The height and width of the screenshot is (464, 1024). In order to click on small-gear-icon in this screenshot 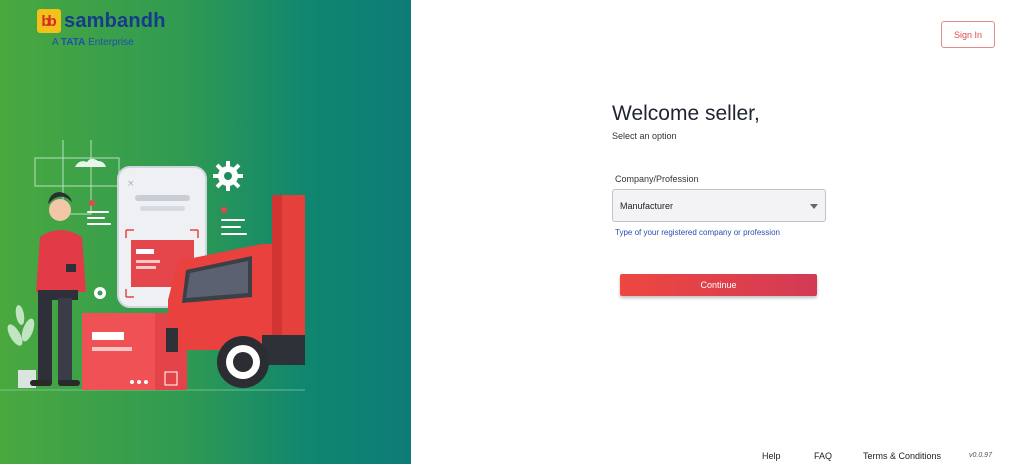, I will do `click(100, 293)`.